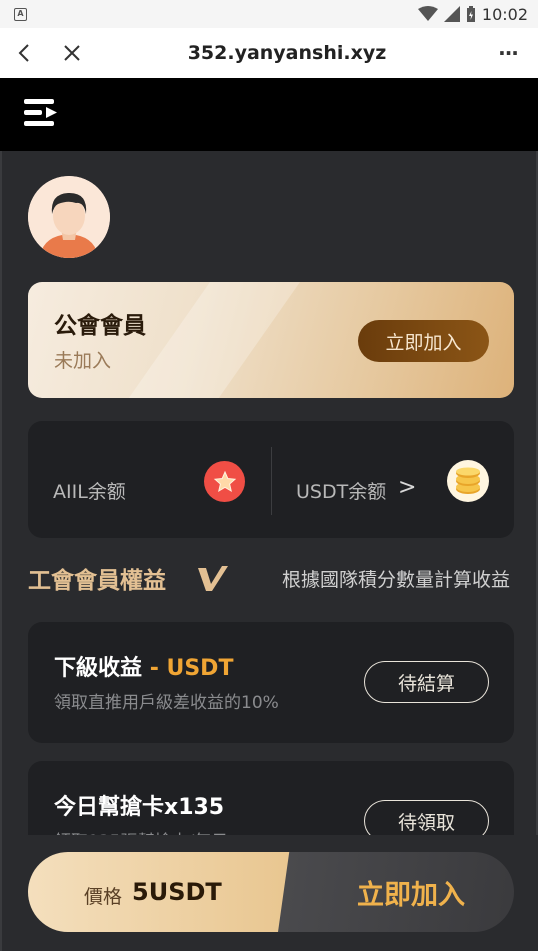 The image size is (538, 951). I want to click on back-arrow-icon, so click(23, 53).